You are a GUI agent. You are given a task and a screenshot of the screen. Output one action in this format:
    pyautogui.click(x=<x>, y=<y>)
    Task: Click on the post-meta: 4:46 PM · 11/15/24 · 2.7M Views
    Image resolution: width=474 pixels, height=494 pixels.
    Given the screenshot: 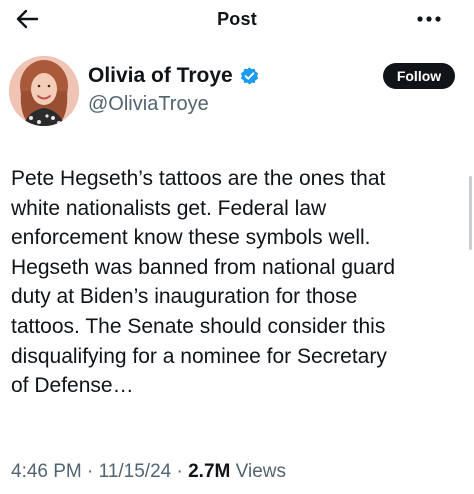 What is the action you would take?
    pyautogui.click(x=148, y=472)
    